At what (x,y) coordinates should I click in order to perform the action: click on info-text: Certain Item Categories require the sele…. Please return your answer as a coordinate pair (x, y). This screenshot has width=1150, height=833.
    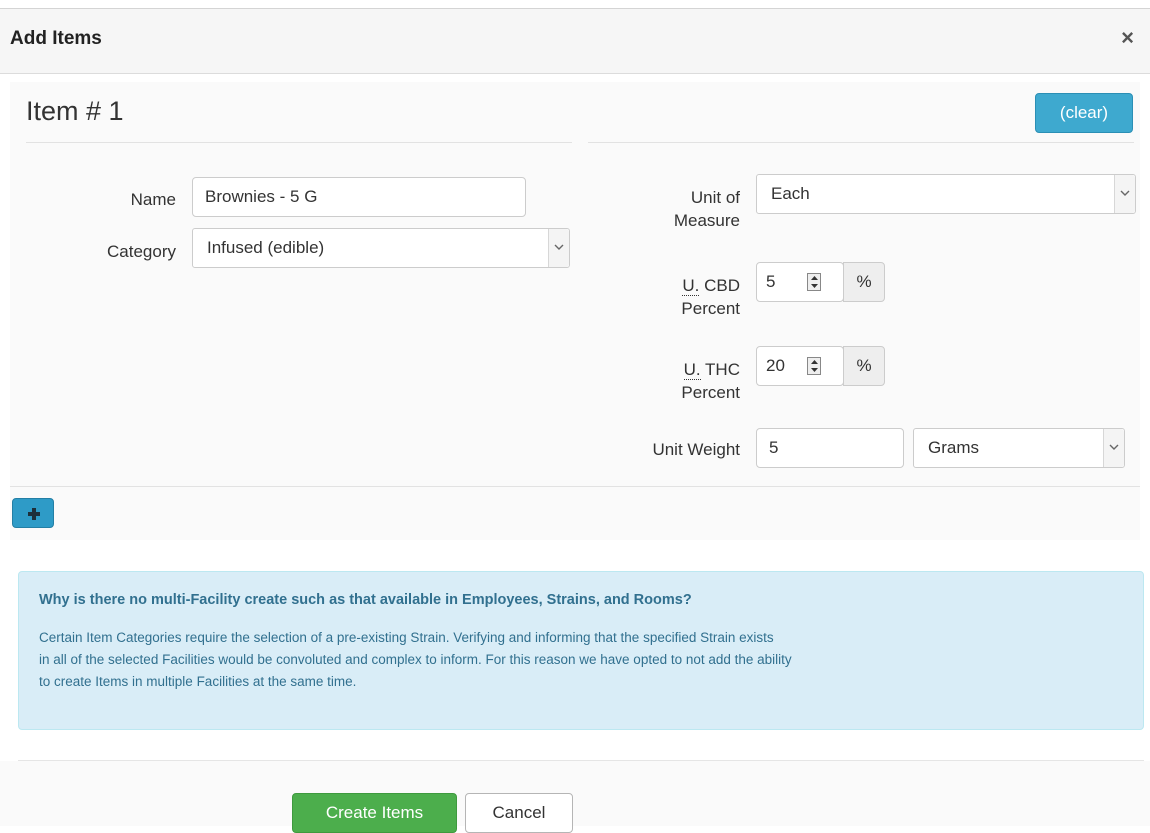
    Looking at the image, I should click on (579, 660).